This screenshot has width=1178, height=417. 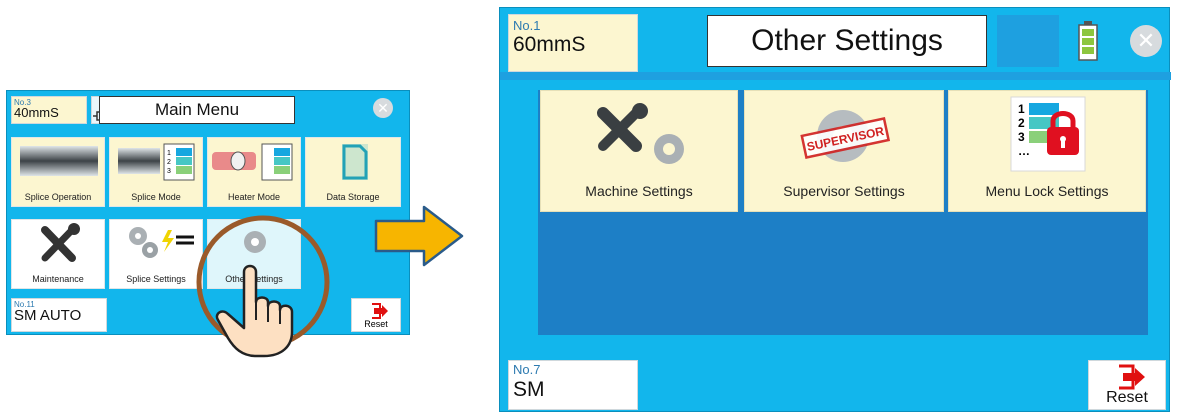 I want to click on tile-data-storage: Data Storage, so click(x=353, y=172).